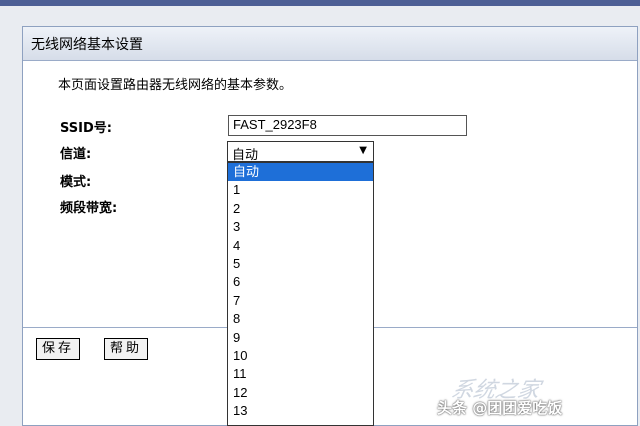 This screenshot has height=426, width=640. Describe the element at coordinates (76, 154) in the screenshot. I see `channel-label: 信道:` at that location.